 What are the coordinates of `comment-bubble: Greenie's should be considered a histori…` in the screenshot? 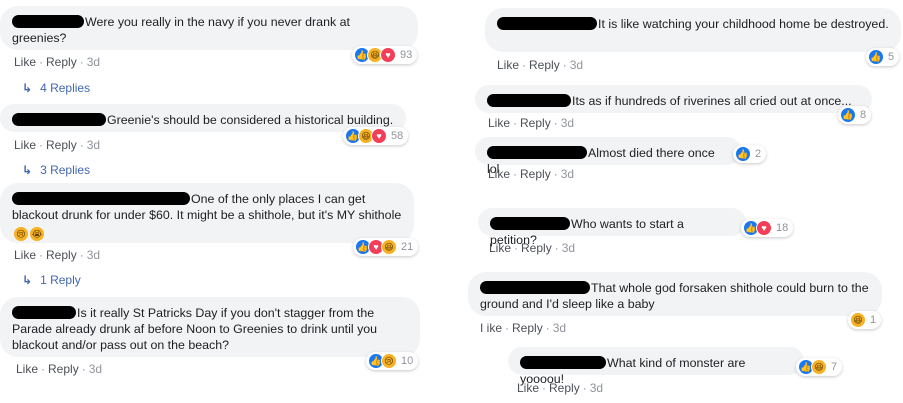 It's located at (203, 118).